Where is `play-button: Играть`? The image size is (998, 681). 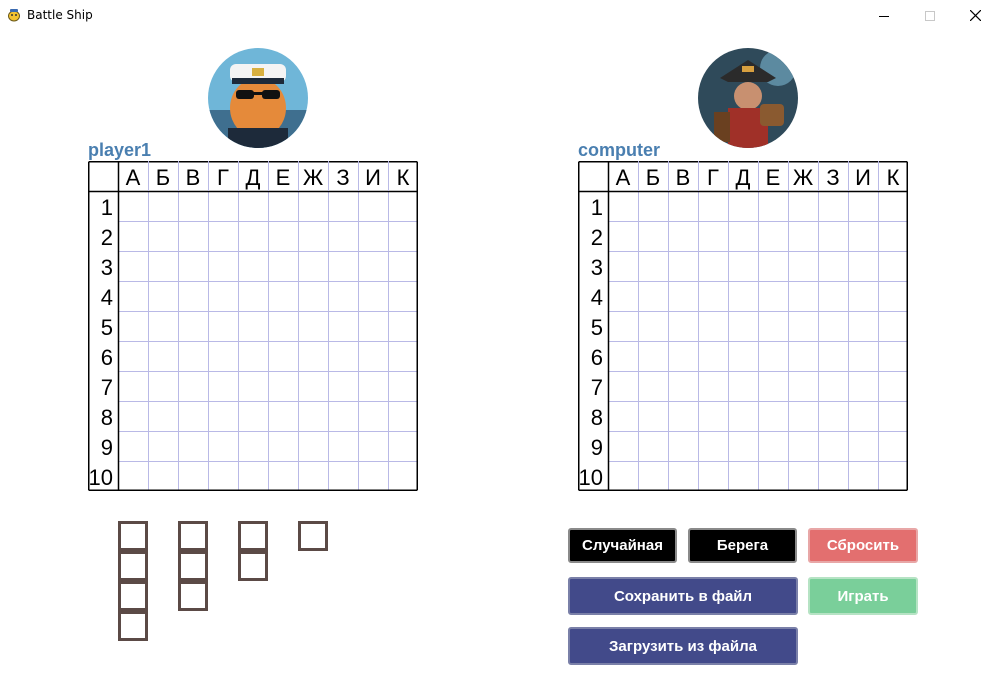 play-button: Играть is located at coordinates (863, 596).